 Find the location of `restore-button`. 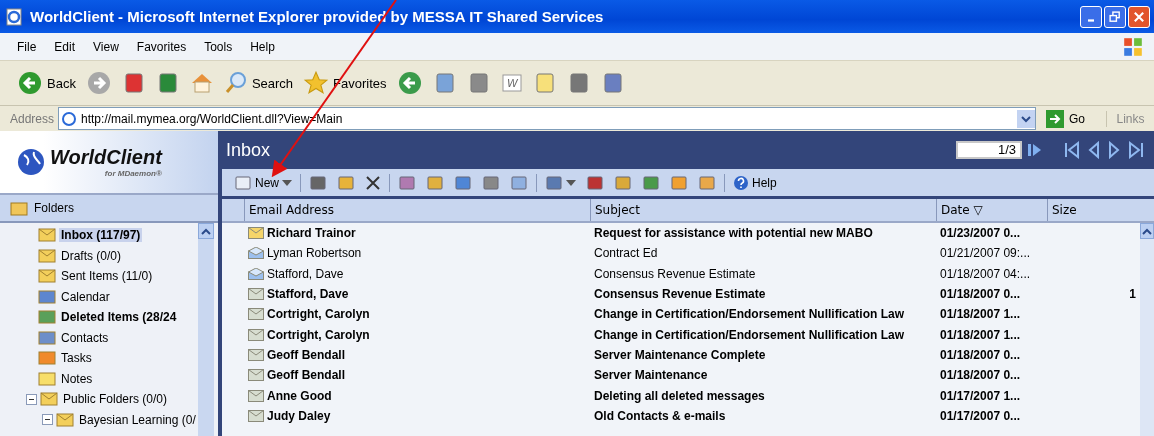

restore-button is located at coordinates (1115, 16).